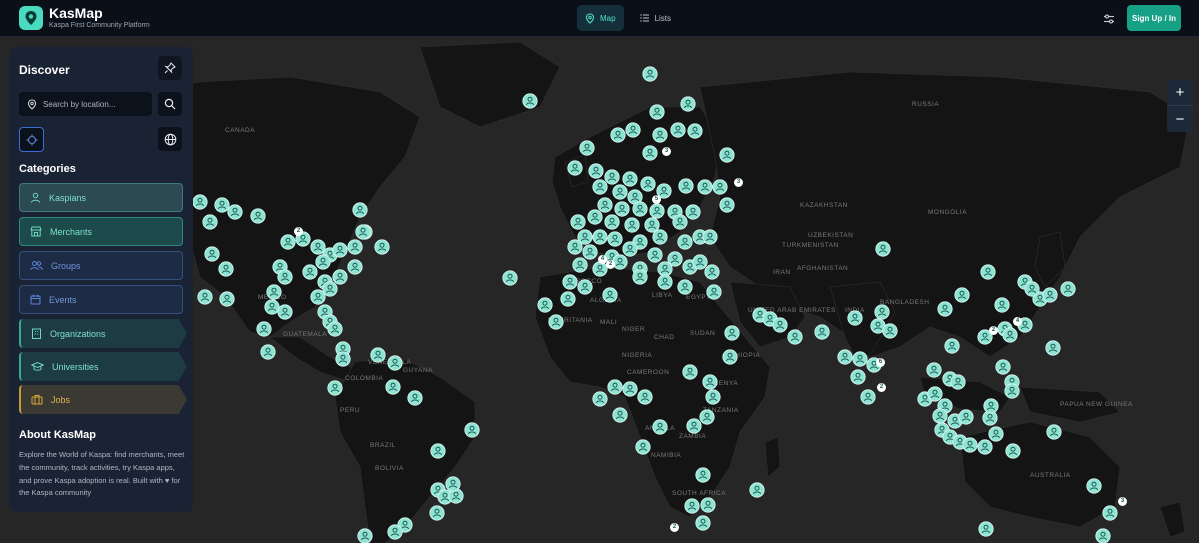  I want to click on globe-button, so click(170, 139).